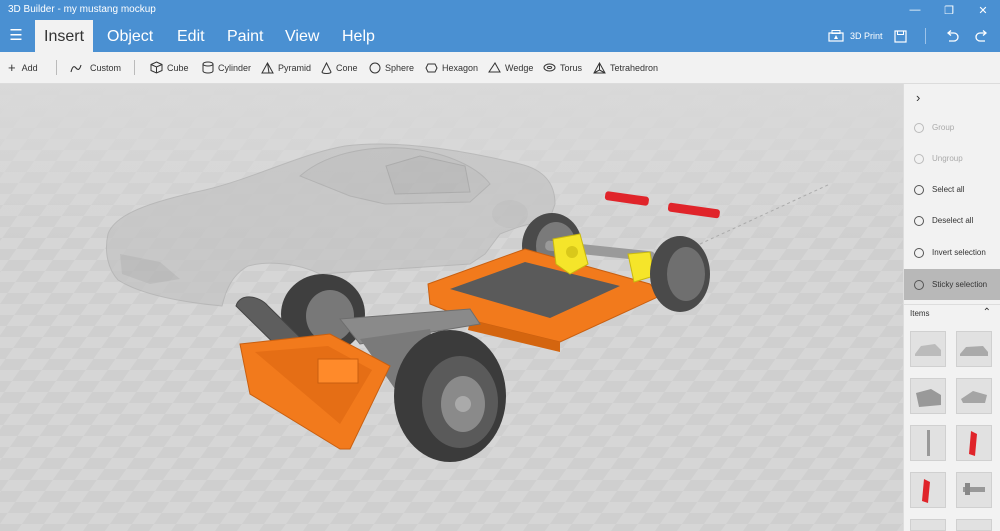 The image size is (1000, 531). I want to click on group-icon, so click(919, 127).